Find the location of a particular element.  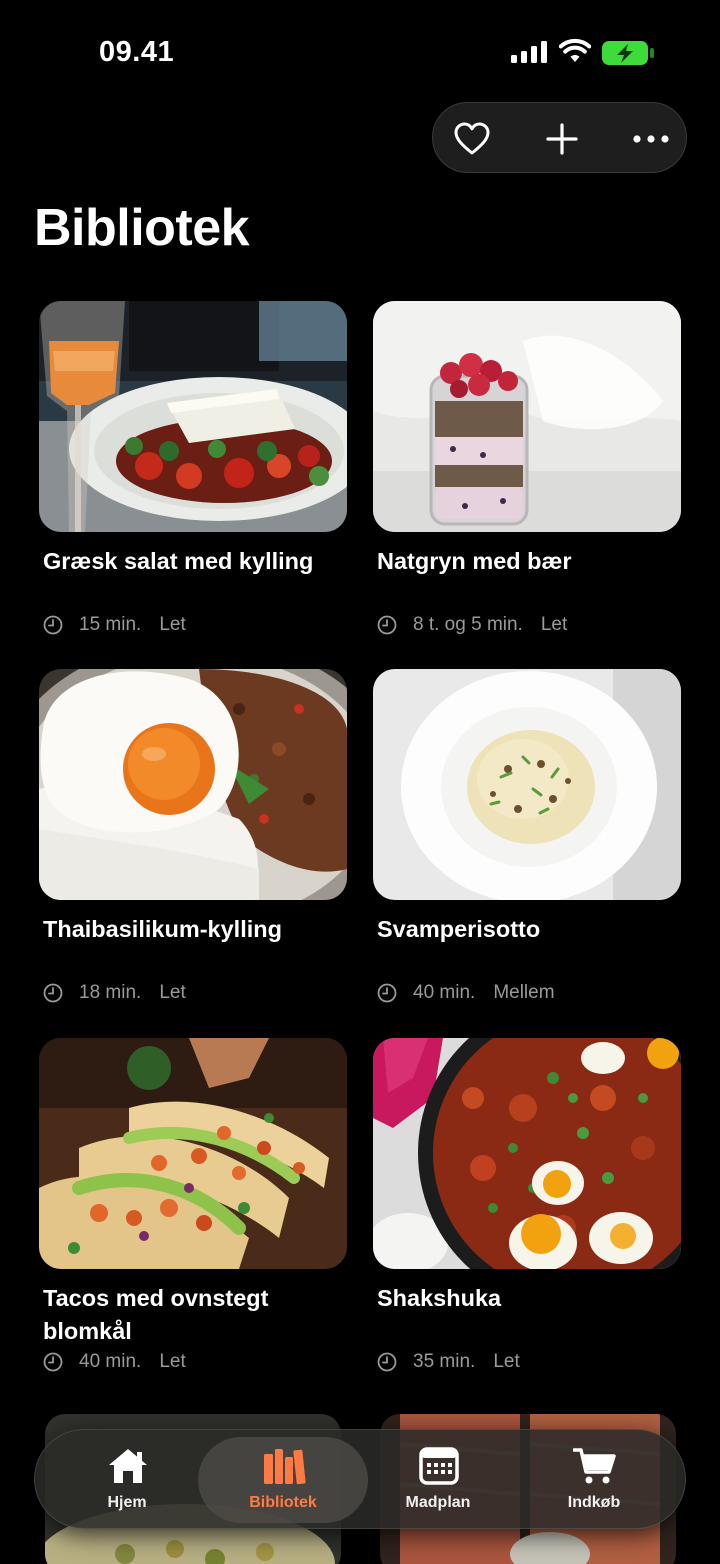

recipe-title: Thaibasilikum-kylling is located at coordinates (162, 929).